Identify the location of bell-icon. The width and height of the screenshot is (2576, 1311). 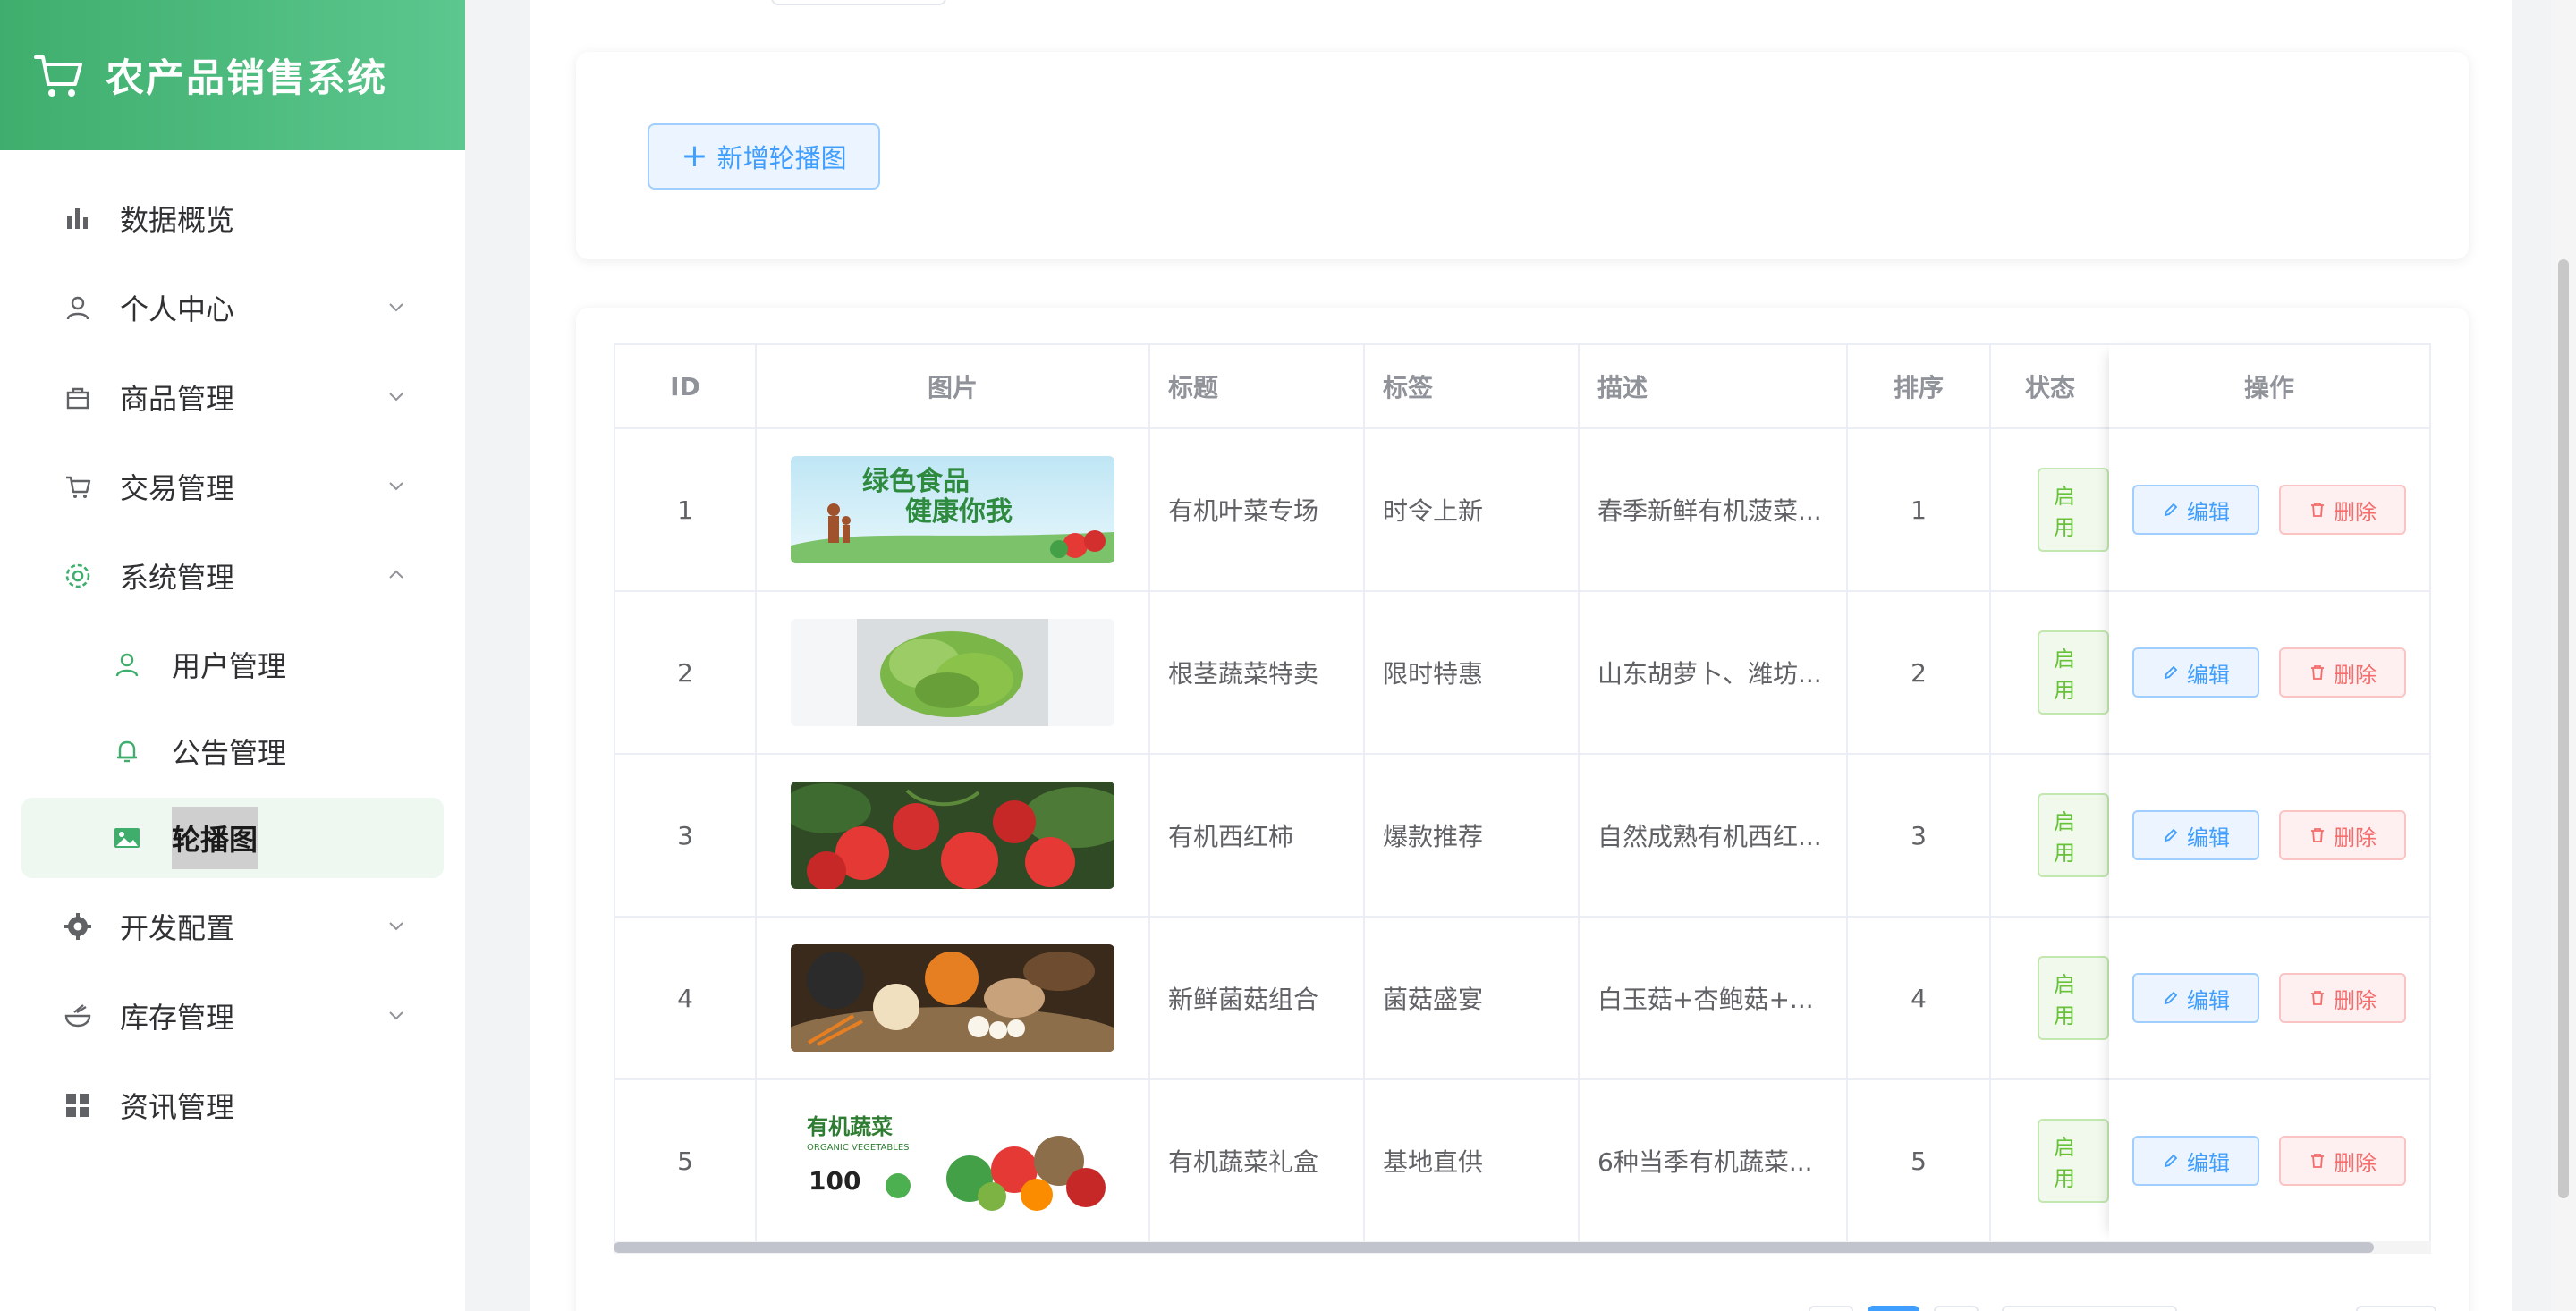
(127, 751).